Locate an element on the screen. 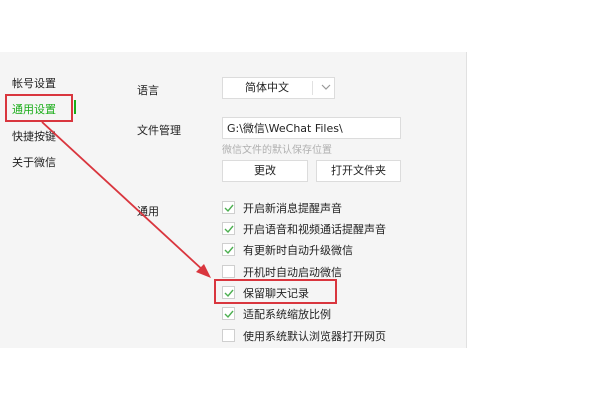 This screenshot has width=600, height=400. language-select: 简体中文 is located at coordinates (278, 88).